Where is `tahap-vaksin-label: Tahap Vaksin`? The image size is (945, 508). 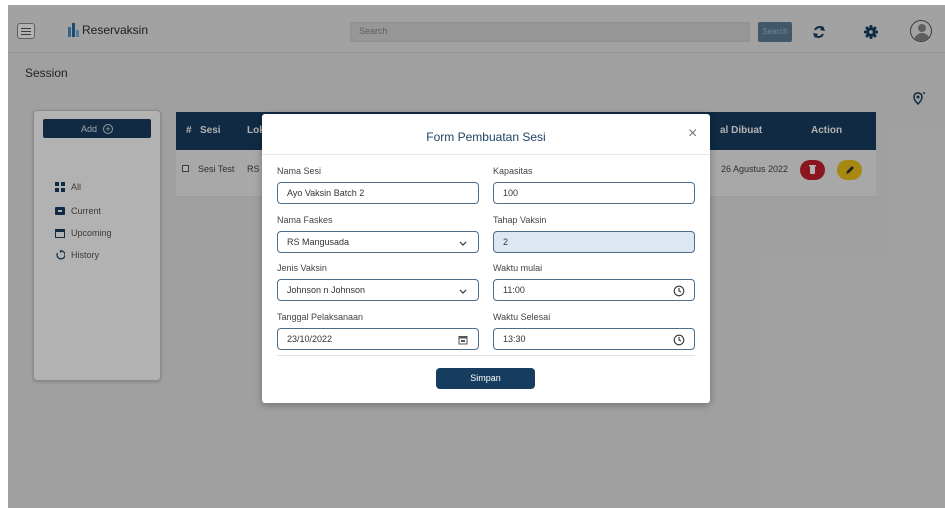 tahap-vaksin-label: Tahap Vaksin is located at coordinates (520, 220).